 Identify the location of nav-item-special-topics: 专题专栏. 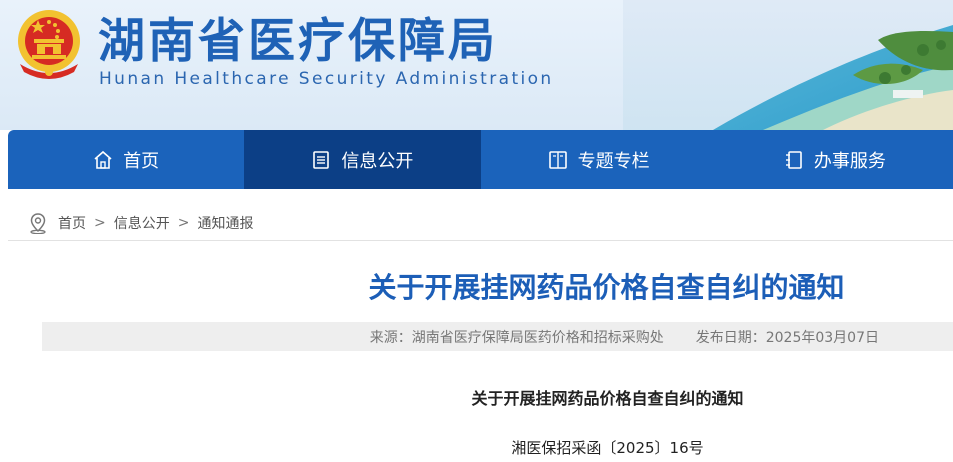
(599, 159).